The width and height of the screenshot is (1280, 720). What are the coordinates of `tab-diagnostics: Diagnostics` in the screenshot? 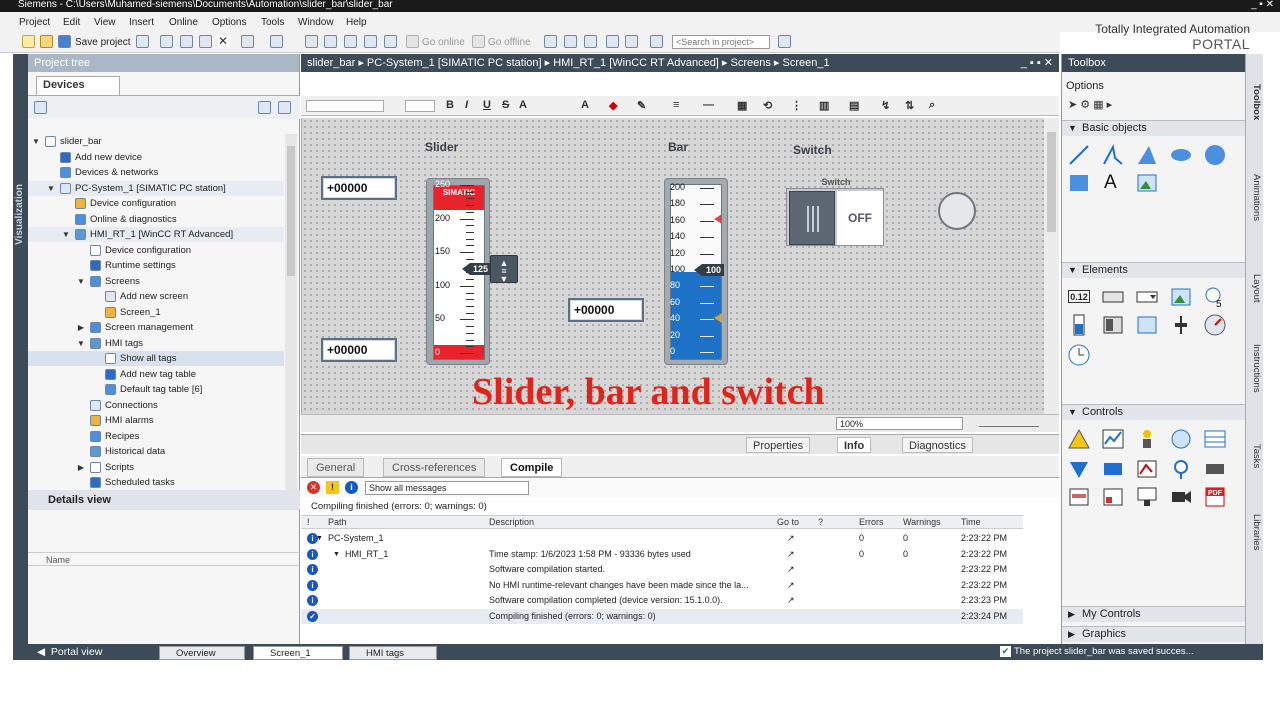 It's located at (937, 445).